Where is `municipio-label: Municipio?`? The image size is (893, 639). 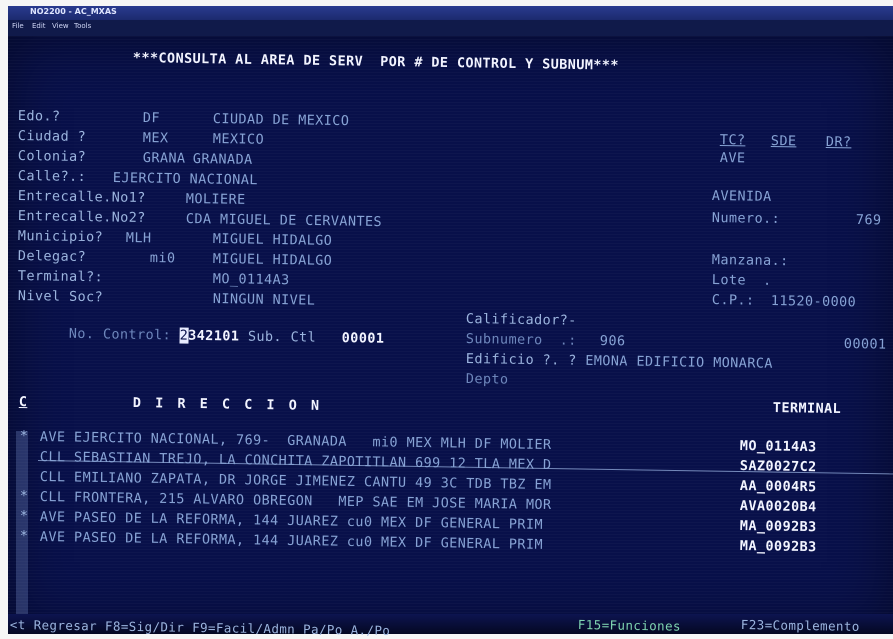
municipio-label: Municipio? is located at coordinates (60, 237).